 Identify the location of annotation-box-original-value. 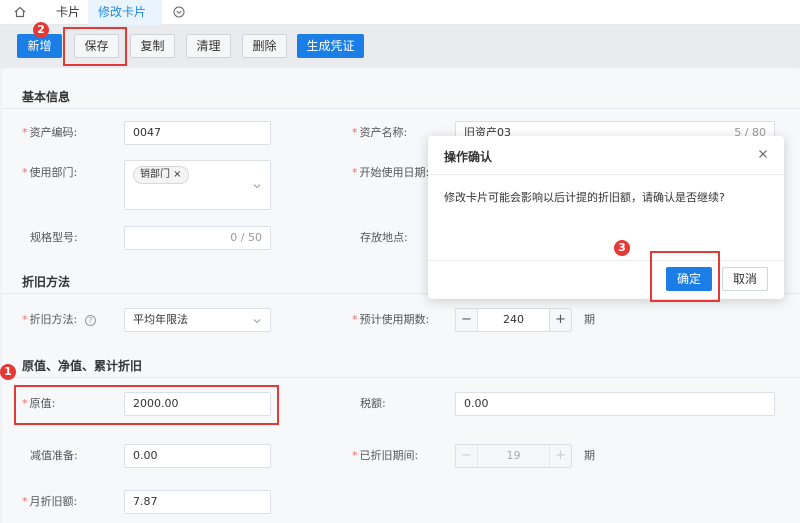
(146, 405).